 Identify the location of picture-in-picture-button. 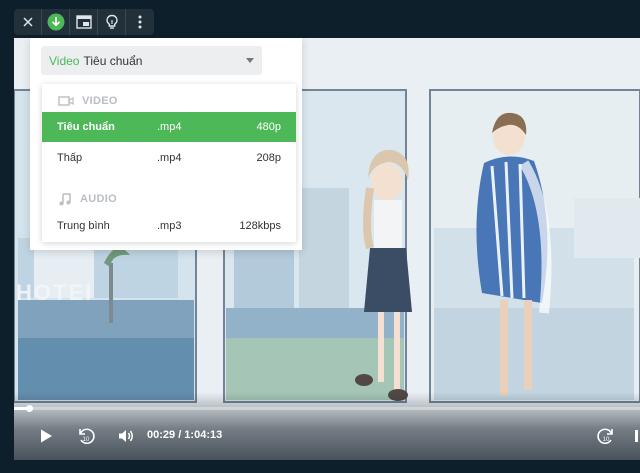
(84, 22).